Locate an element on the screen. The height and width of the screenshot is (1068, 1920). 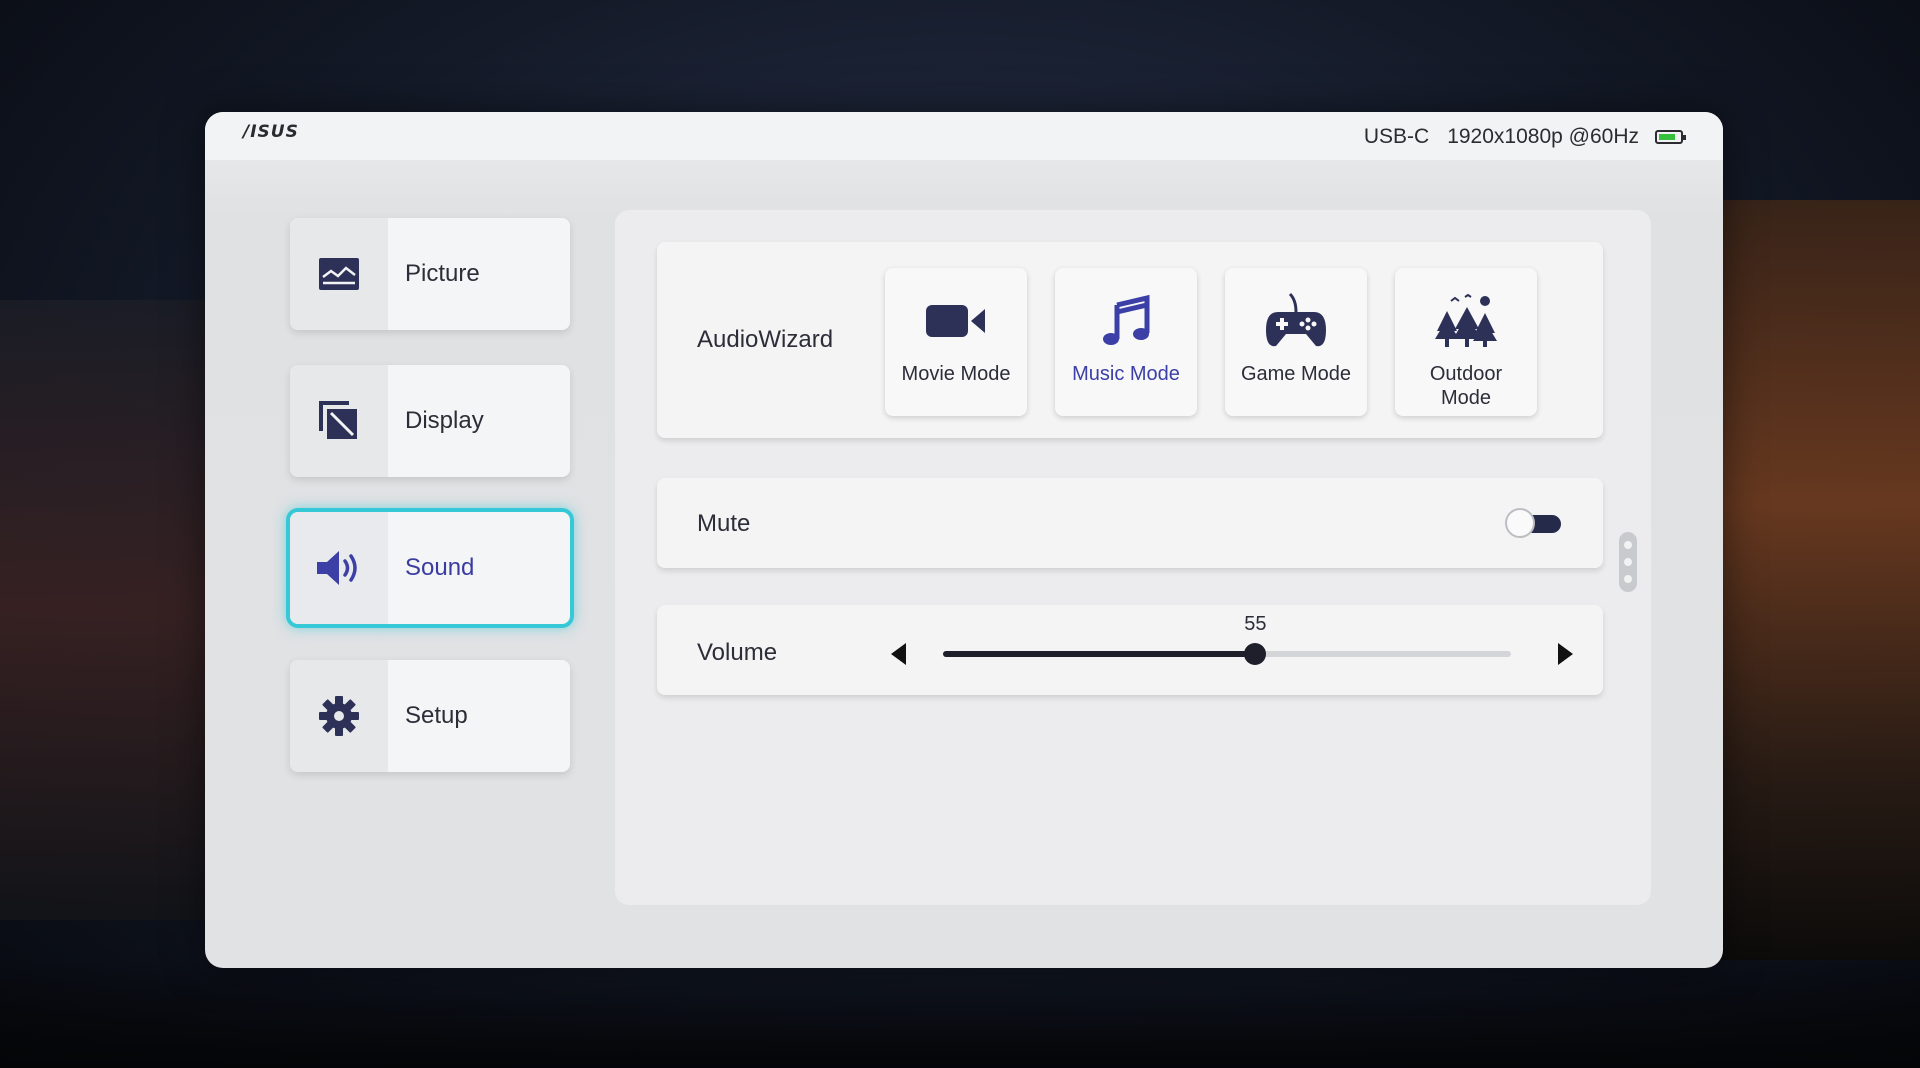
volume-slider-fill is located at coordinates (1099, 654).